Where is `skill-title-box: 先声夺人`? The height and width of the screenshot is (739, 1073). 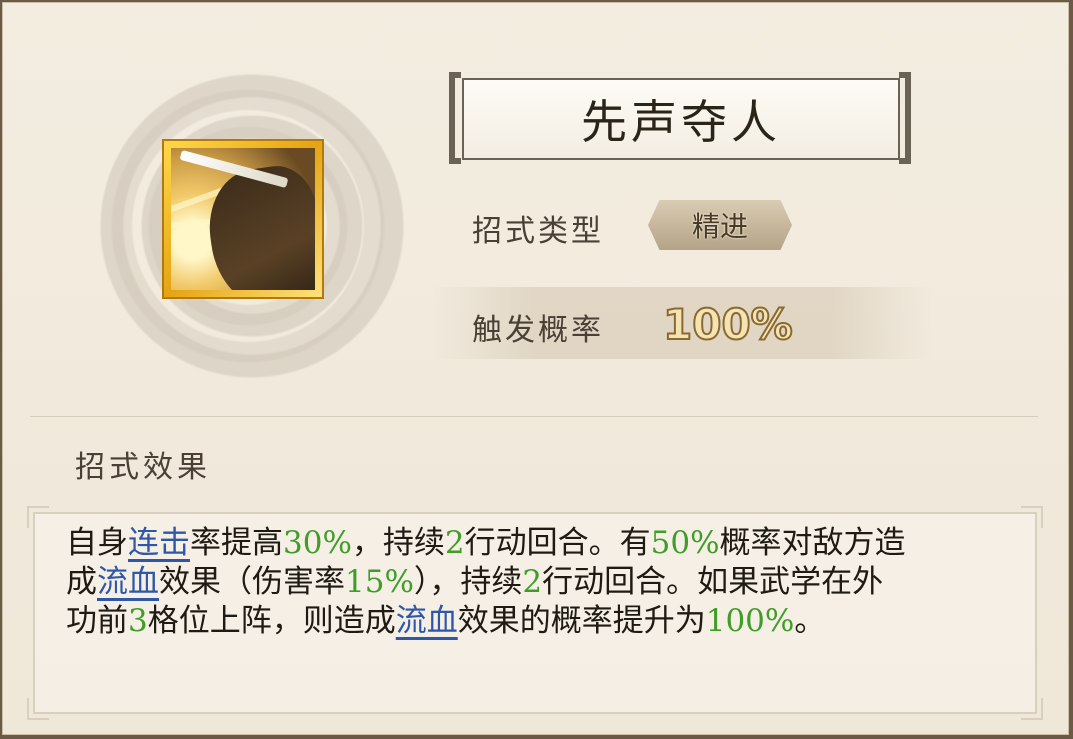
skill-title-box: 先声夺人 is located at coordinates (681, 119).